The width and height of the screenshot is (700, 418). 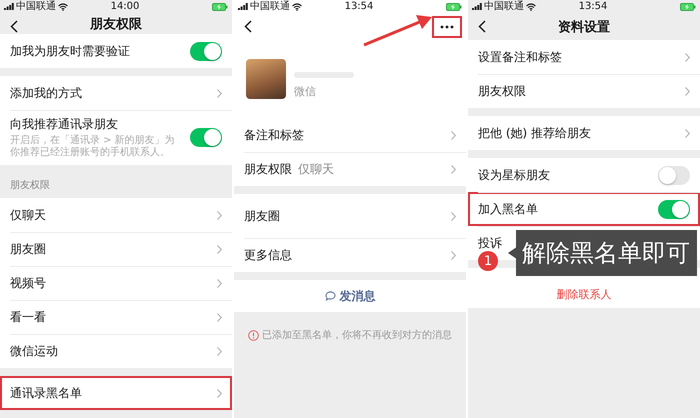 I want to click on screen-title: 资料设置, so click(x=584, y=27).